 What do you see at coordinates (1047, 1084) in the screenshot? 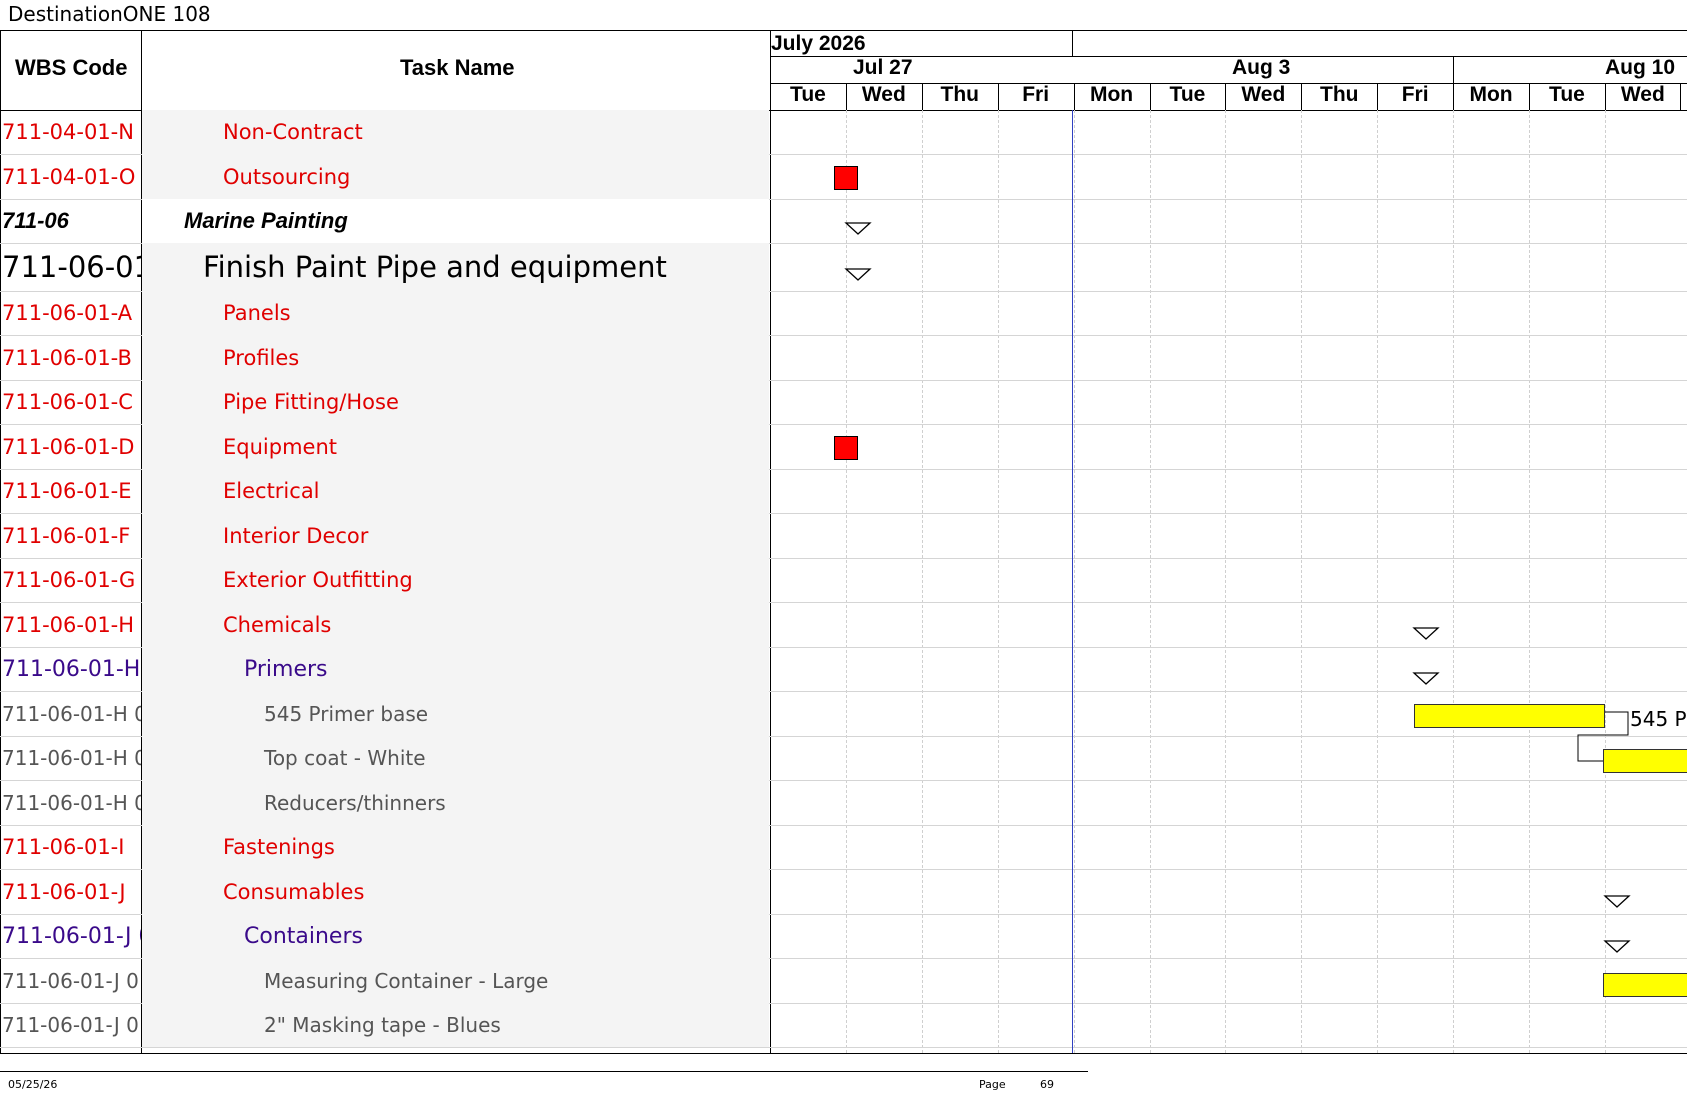
I see `footer-page-number: 69` at bounding box center [1047, 1084].